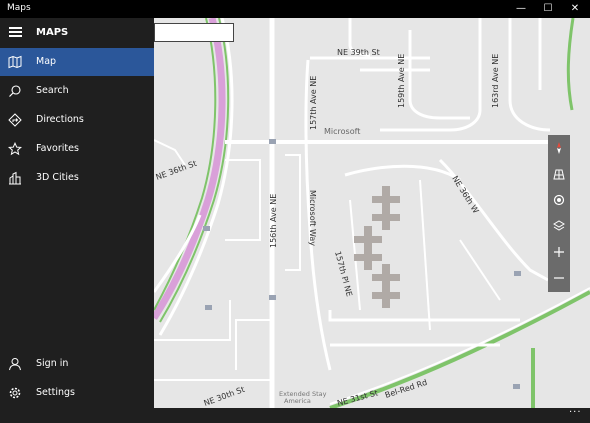 This screenshot has height=423, width=590. I want to click on location-icon, so click(559, 200).